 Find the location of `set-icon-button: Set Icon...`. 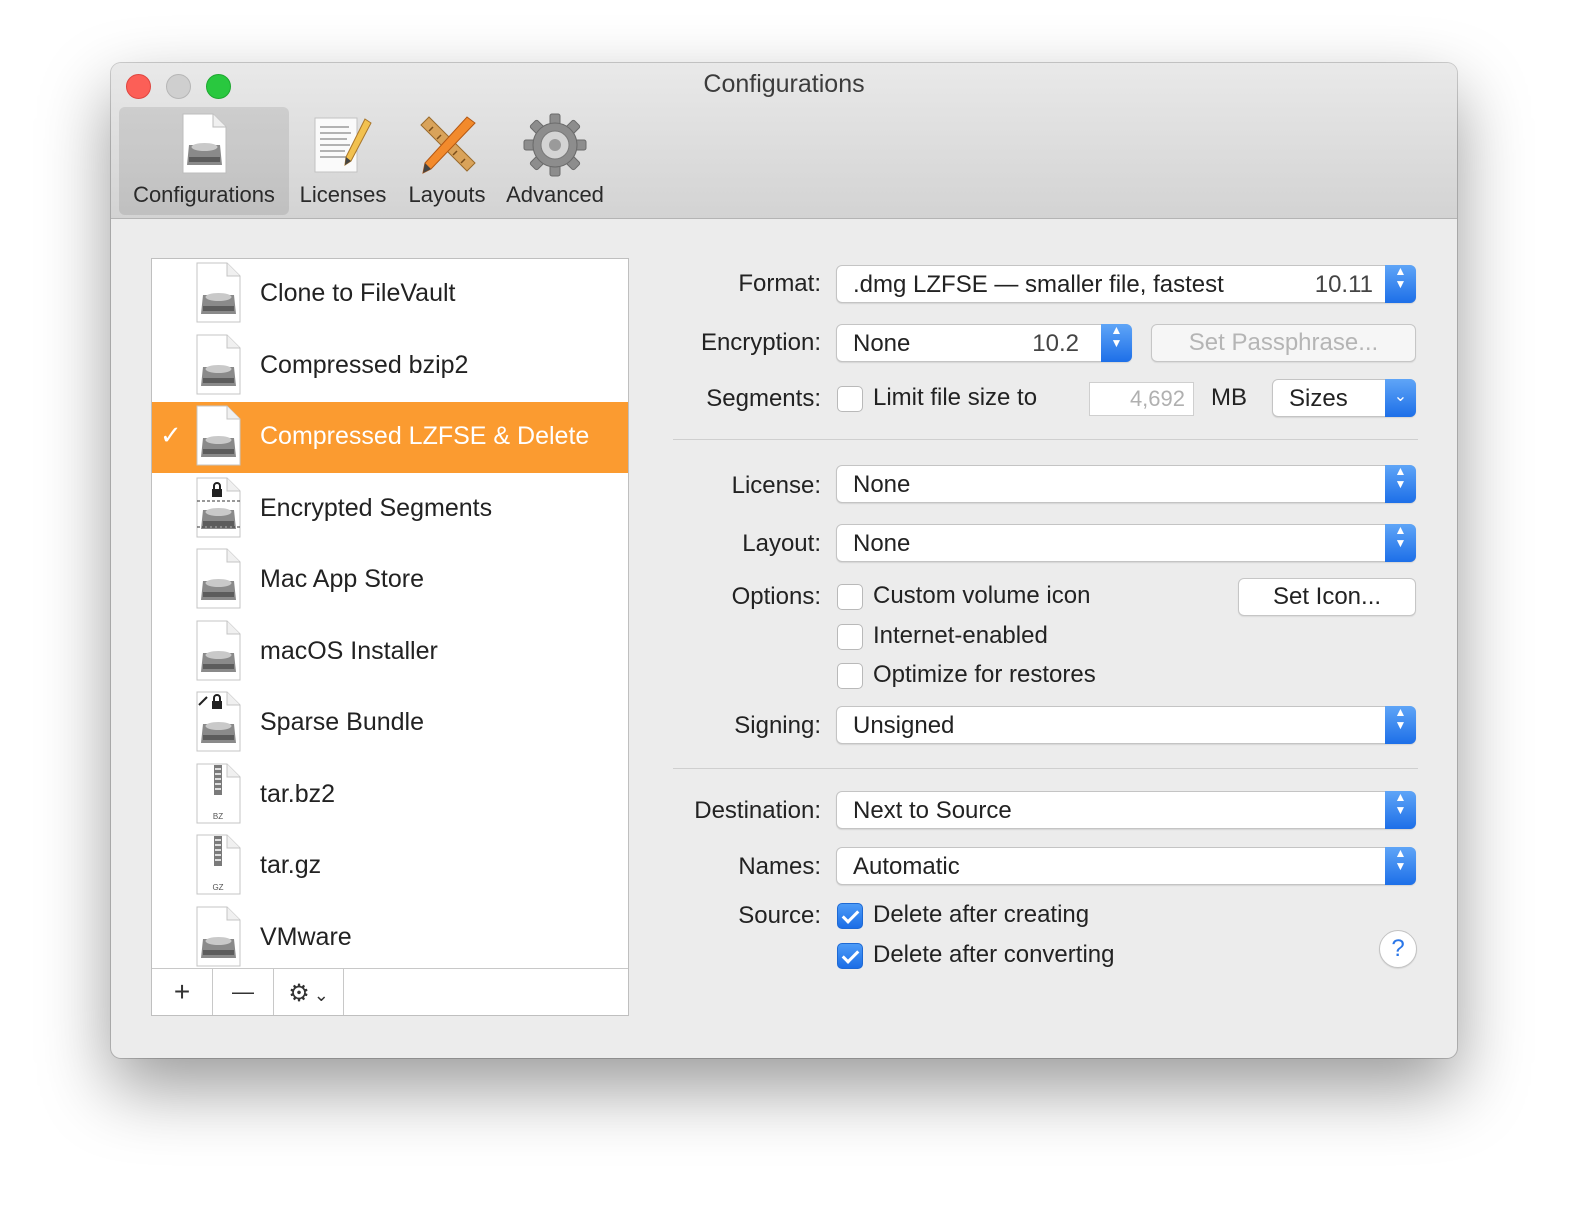

set-icon-button: Set Icon... is located at coordinates (1327, 597).